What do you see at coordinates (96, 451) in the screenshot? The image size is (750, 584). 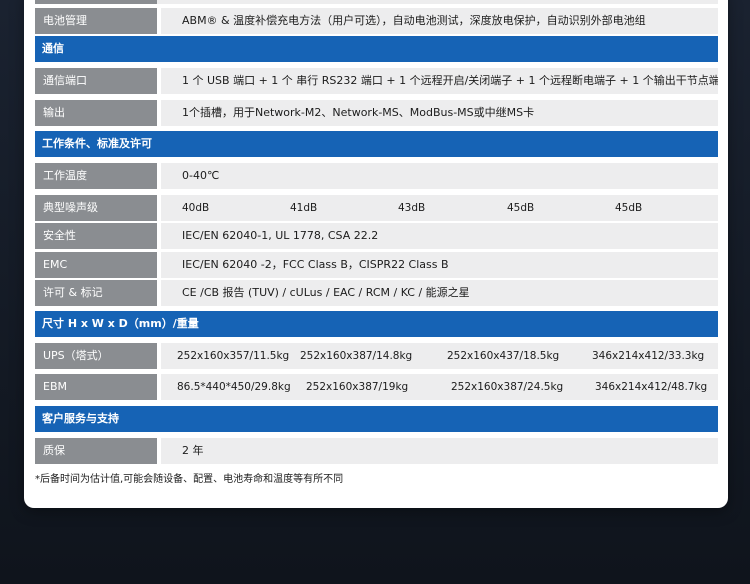 I see `row-label: 质保` at bounding box center [96, 451].